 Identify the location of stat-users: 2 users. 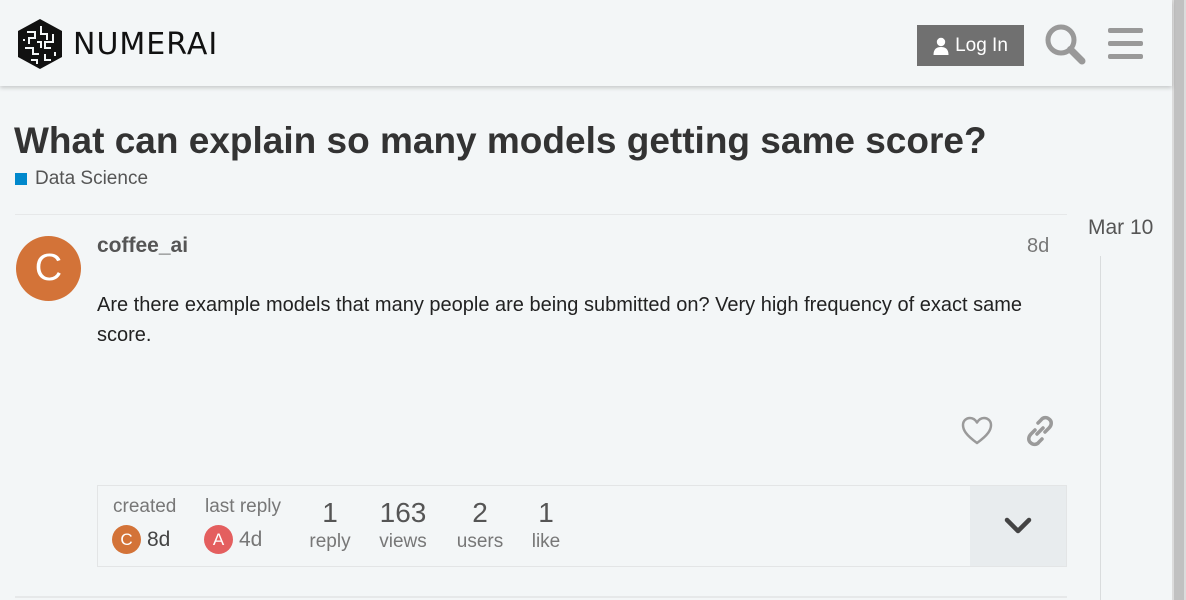
(480, 525).